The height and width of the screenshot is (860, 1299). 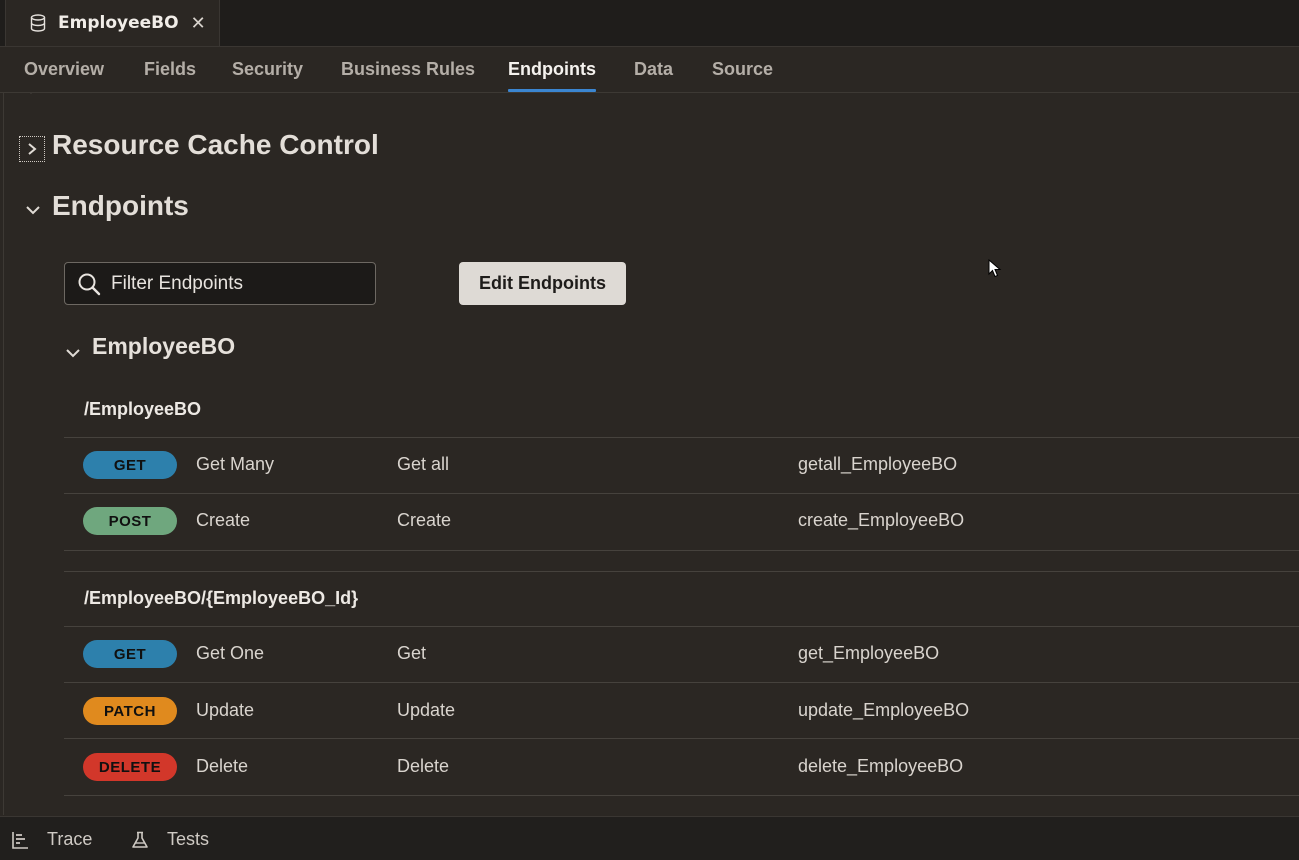 What do you see at coordinates (225, 710) in the screenshot?
I see `endpoint-name: Update` at bounding box center [225, 710].